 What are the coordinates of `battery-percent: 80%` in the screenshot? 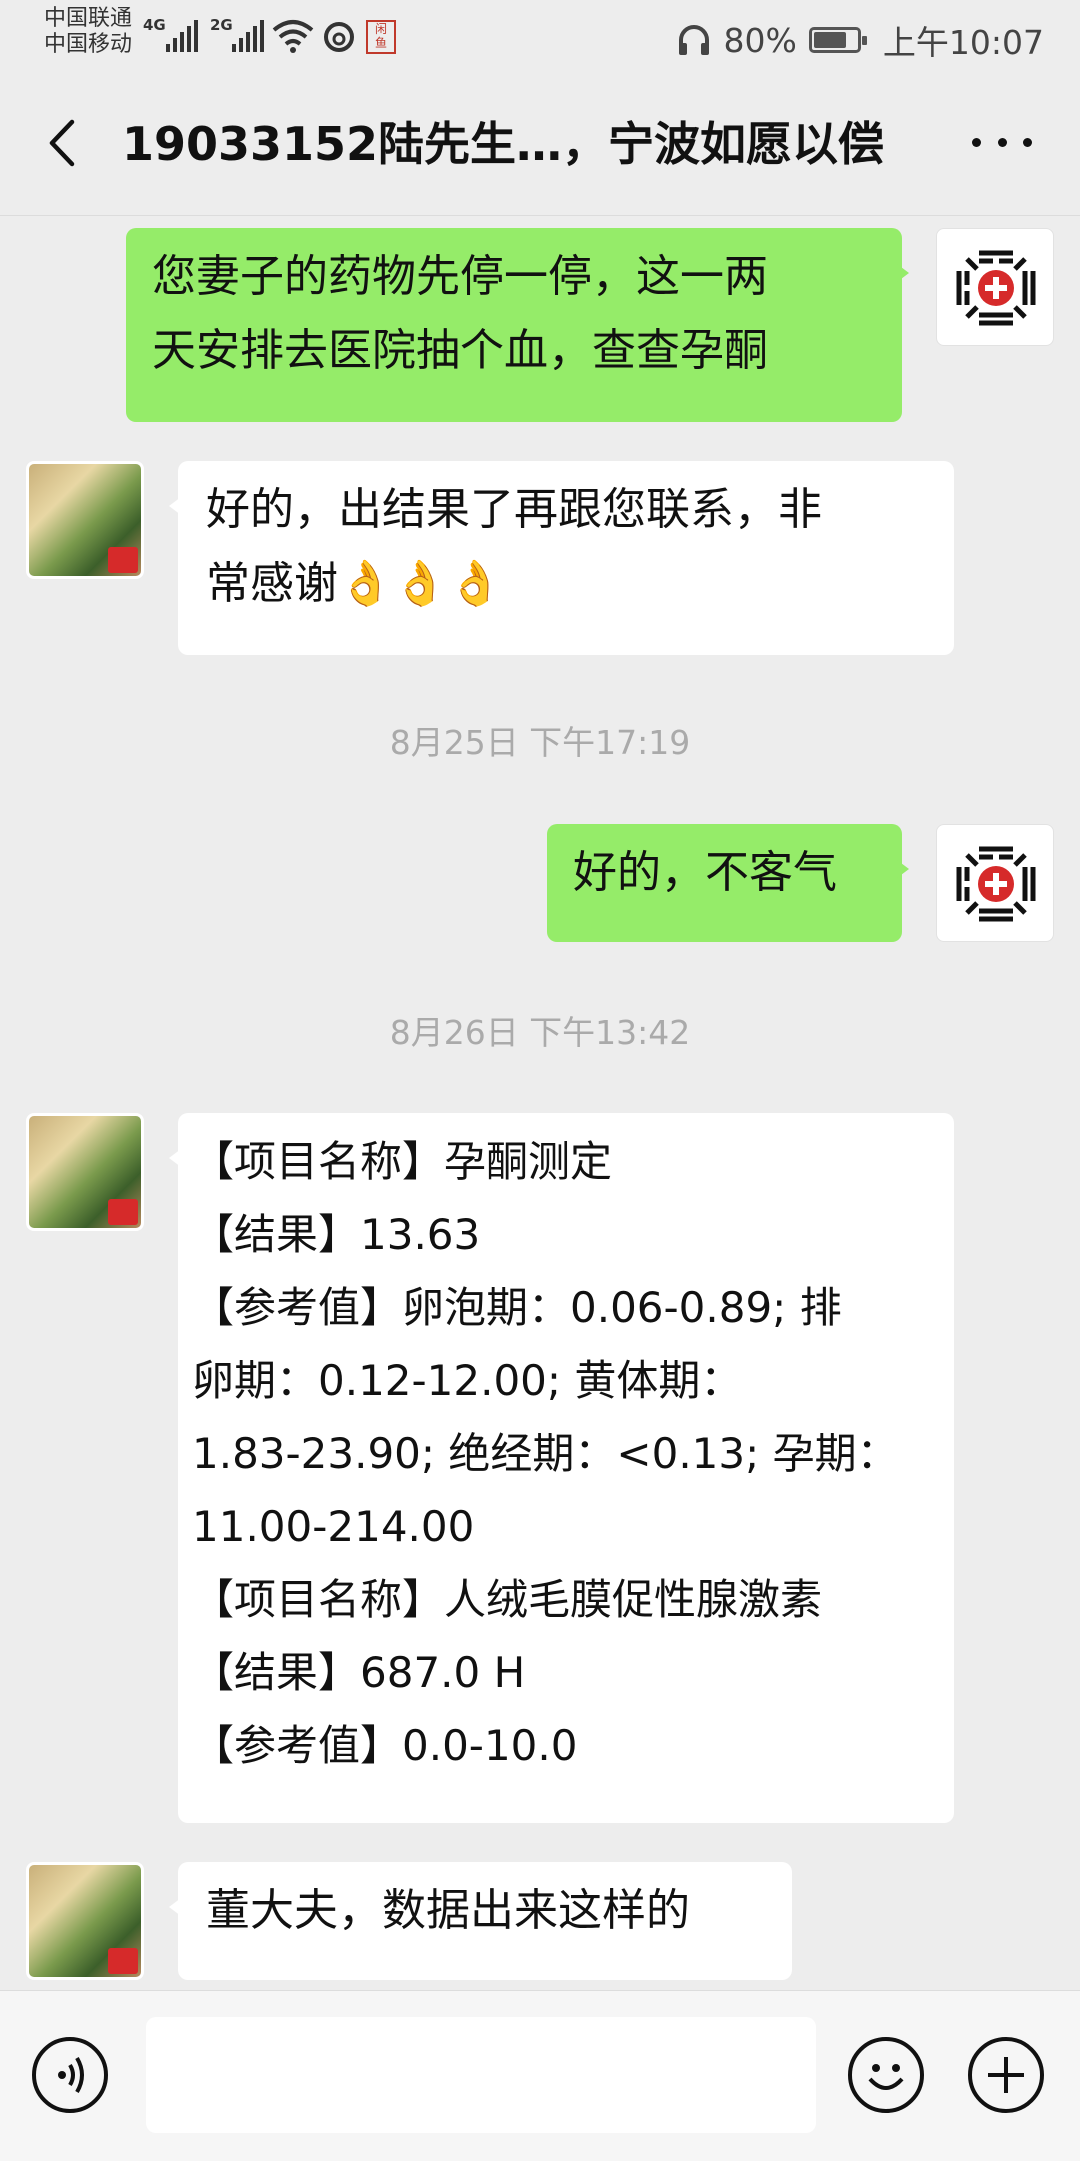 It's located at (760, 40).